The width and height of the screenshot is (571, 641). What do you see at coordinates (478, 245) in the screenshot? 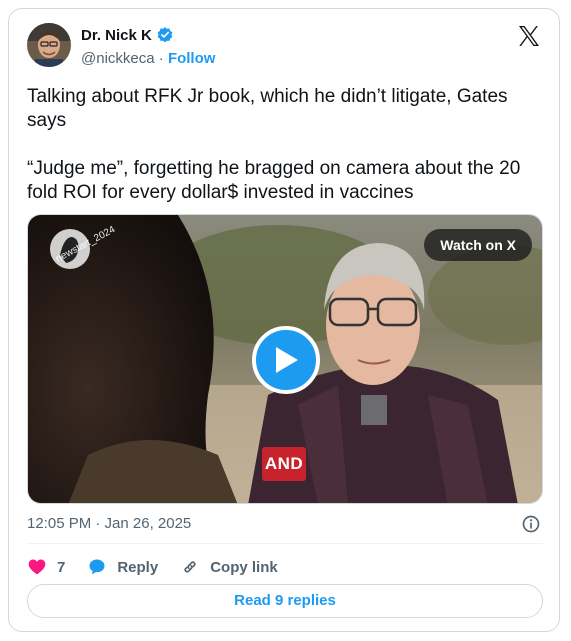
I see `watch-on-x-button: Watch on X` at bounding box center [478, 245].